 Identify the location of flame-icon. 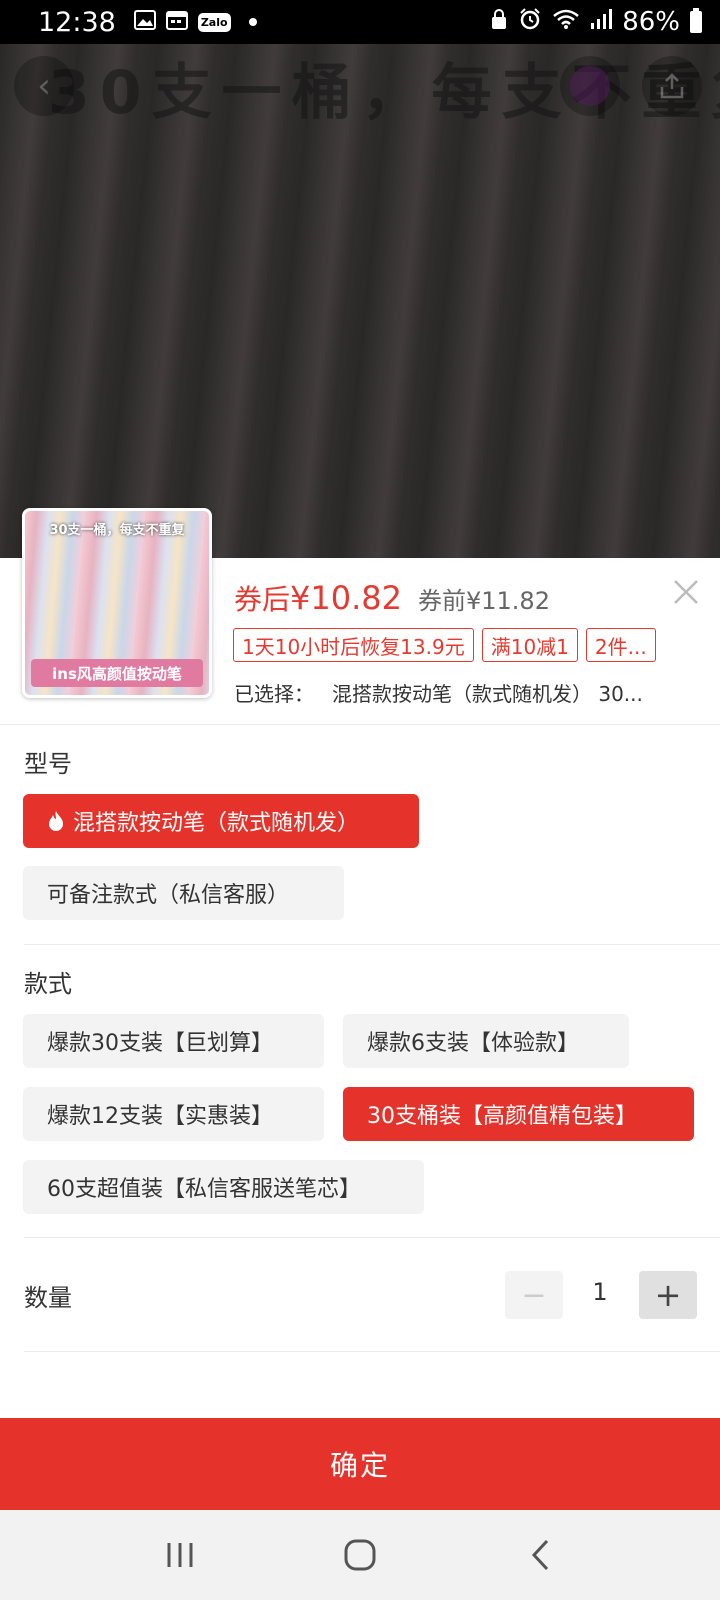
(56, 821).